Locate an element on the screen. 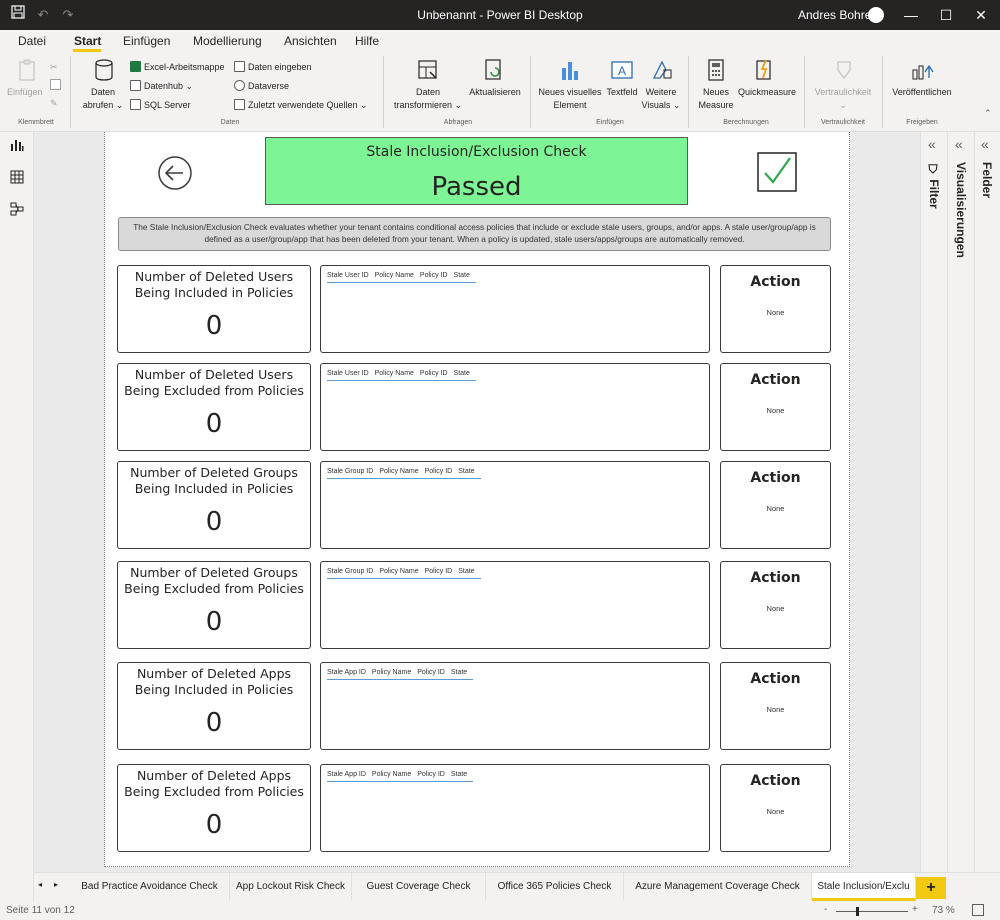 The image size is (1000, 920). zoom-in-button: + is located at coordinates (915, 909).